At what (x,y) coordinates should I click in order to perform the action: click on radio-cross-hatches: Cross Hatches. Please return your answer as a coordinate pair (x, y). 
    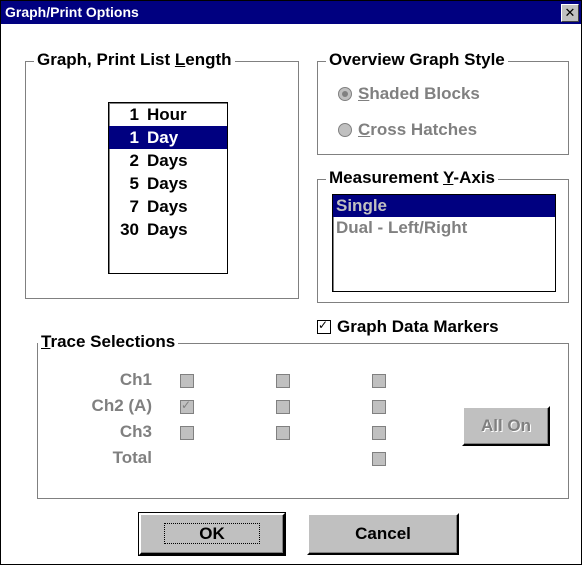
    Looking at the image, I should click on (407, 130).